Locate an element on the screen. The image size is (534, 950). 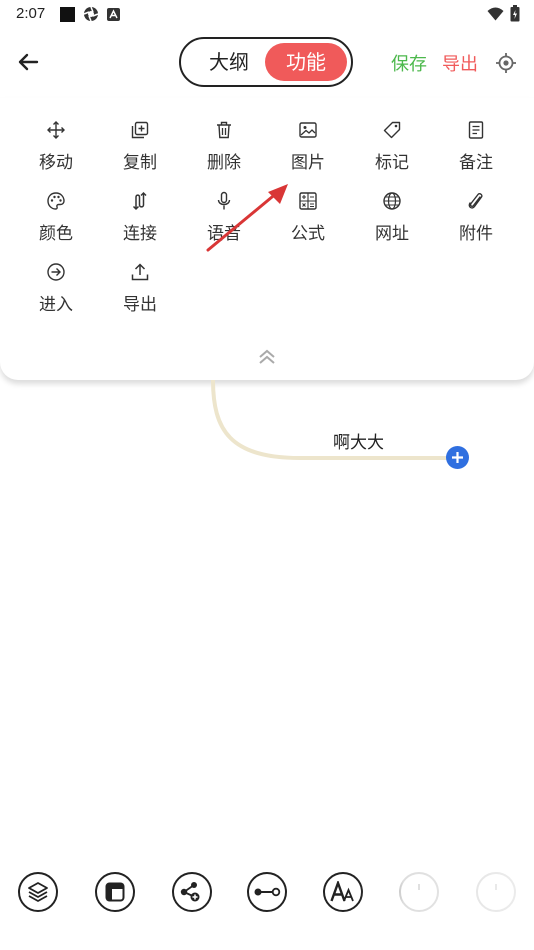
layers-icon is located at coordinates (38, 892).